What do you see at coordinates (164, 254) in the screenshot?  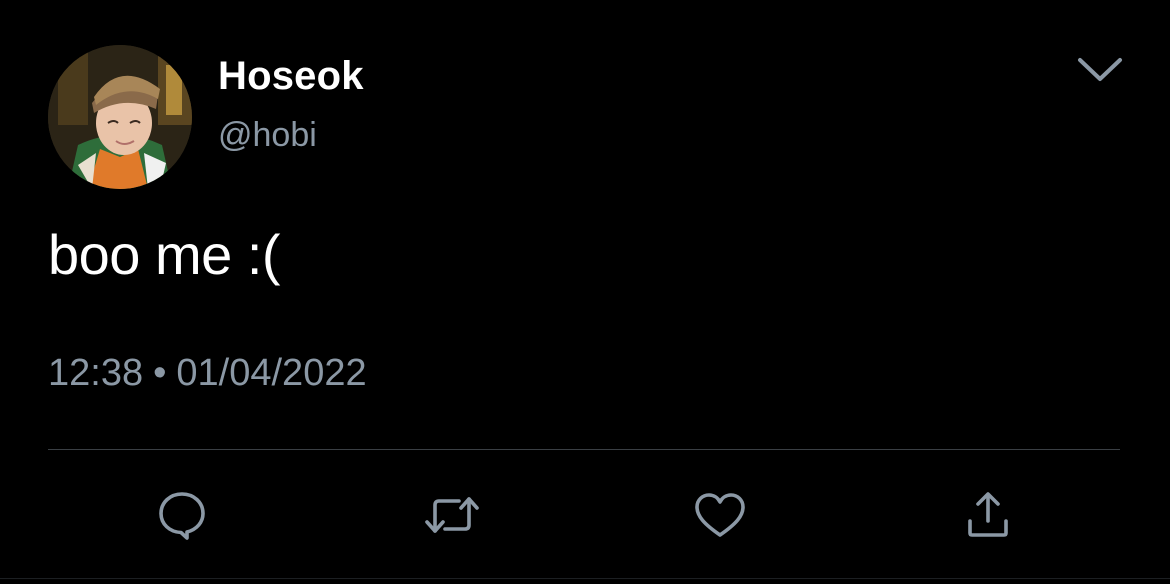 I see `tweet-text: boo me :(` at bounding box center [164, 254].